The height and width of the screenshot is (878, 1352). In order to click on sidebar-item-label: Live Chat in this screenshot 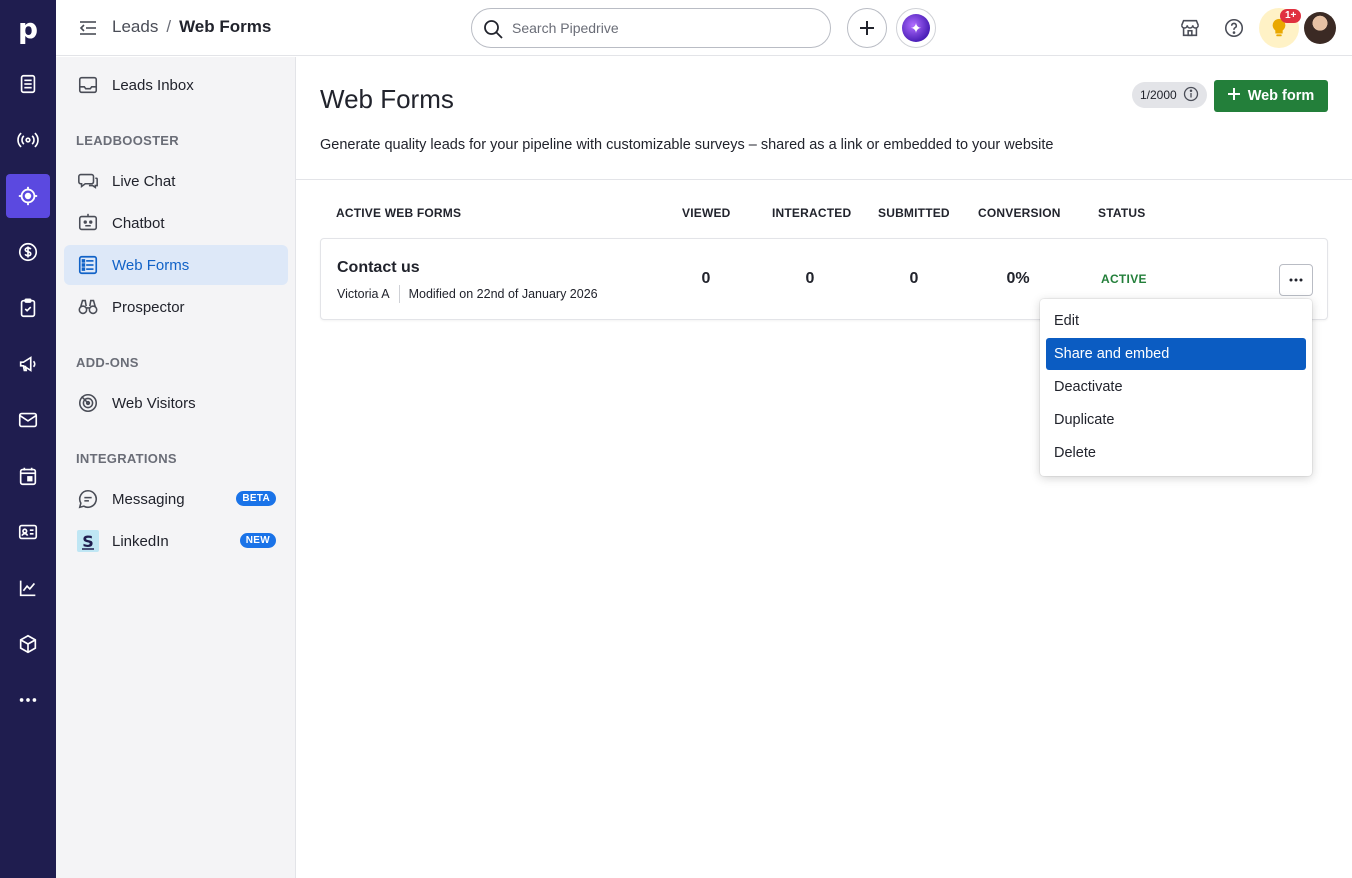, I will do `click(144, 181)`.